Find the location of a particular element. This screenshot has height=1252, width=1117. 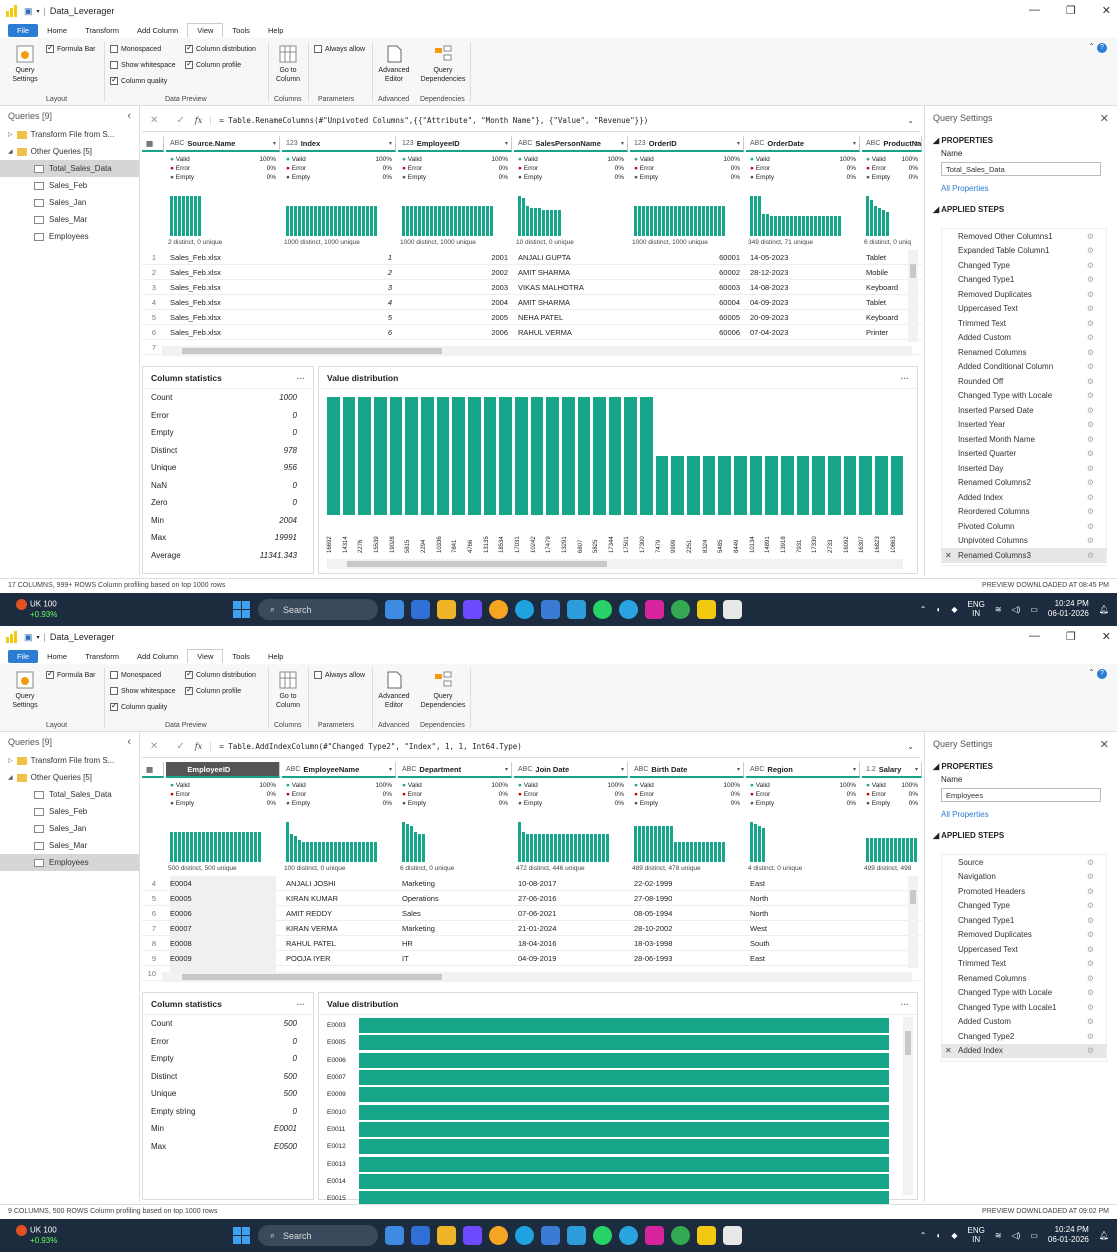

tab-home: Home is located at coordinates (57, 30).